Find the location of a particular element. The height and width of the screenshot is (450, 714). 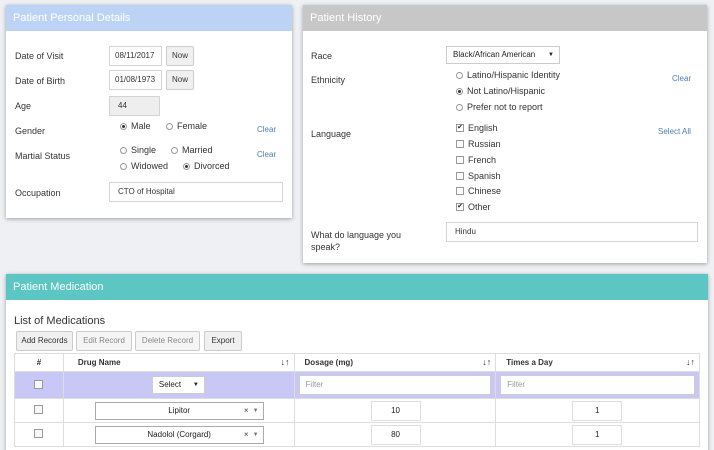

filter-select-all-cell is located at coordinates (39, 385).